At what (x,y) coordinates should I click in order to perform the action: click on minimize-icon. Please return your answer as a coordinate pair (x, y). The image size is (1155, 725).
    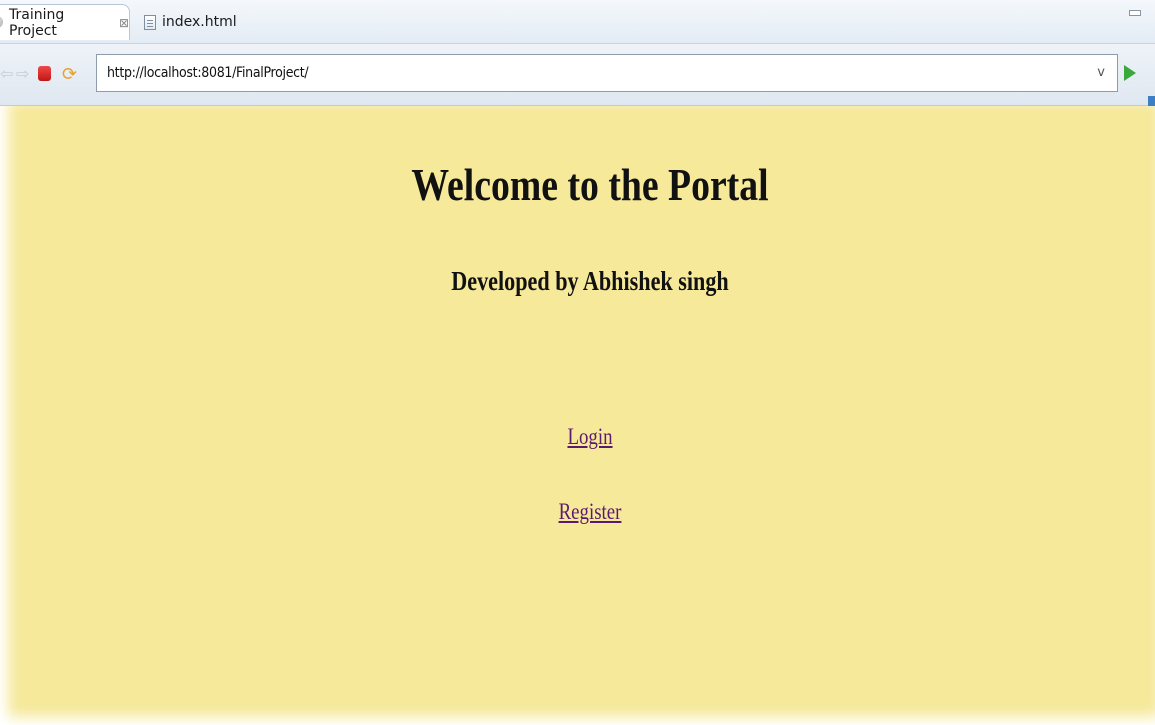
    Looking at the image, I should click on (1135, 13).